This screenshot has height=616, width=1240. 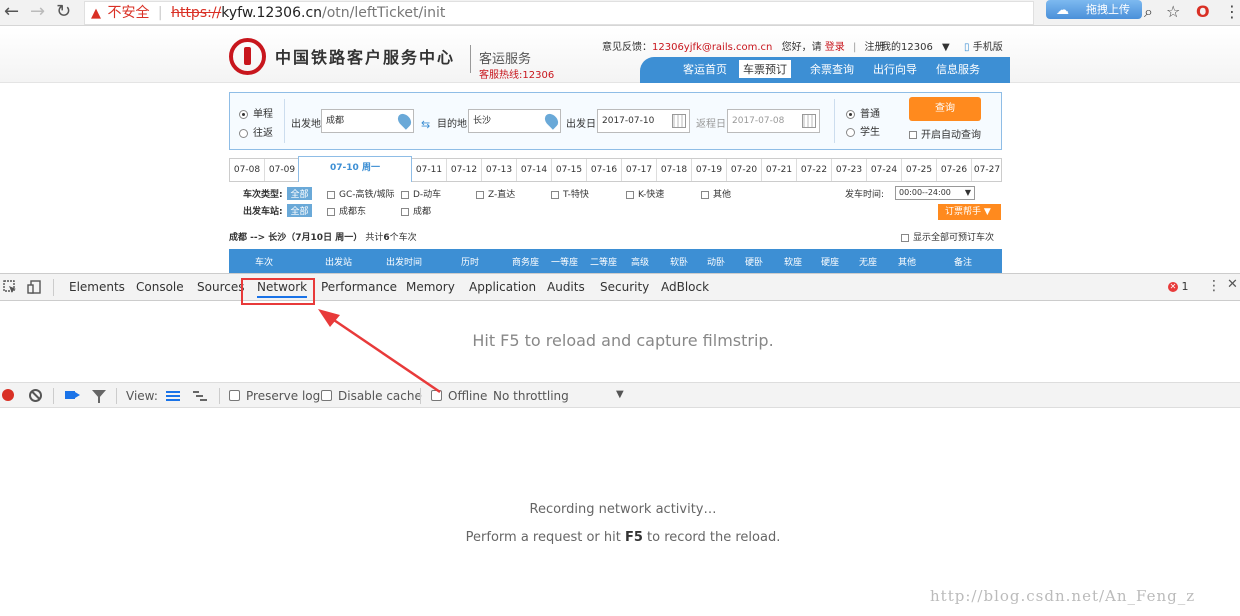 What do you see at coordinates (384, 354) in the screenshot?
I see `arrow-shaft` at bounding box center [384, 354].